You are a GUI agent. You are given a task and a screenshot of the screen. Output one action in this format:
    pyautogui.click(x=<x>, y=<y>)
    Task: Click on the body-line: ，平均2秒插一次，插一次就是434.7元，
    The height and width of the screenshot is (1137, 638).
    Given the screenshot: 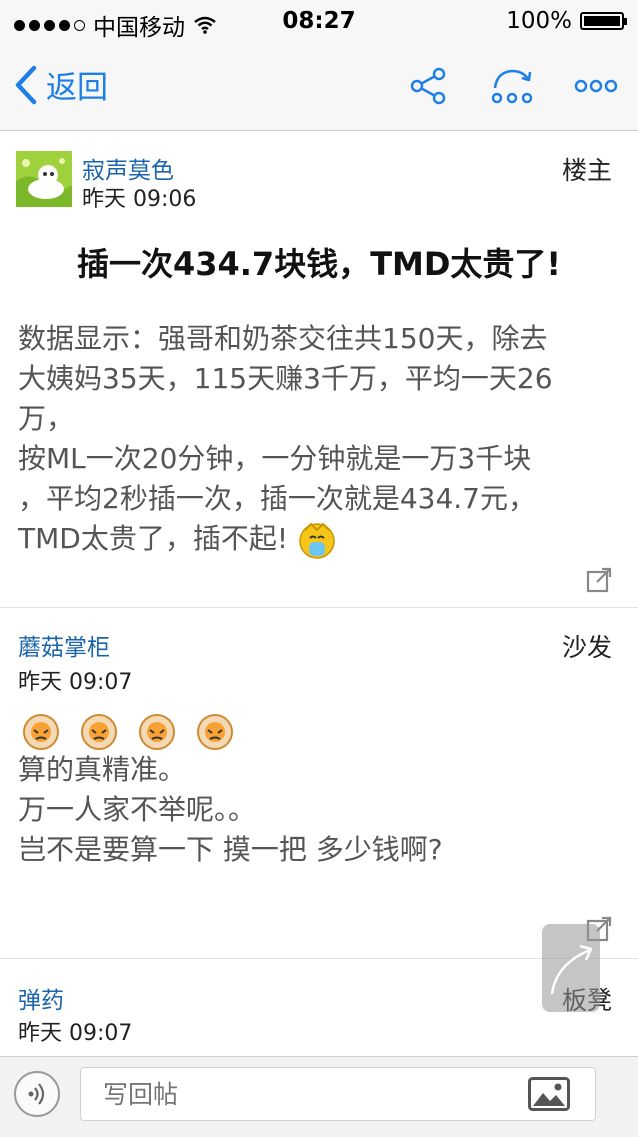 What is the action you would take?
    pyautogui.click(x=277, y=498)
    